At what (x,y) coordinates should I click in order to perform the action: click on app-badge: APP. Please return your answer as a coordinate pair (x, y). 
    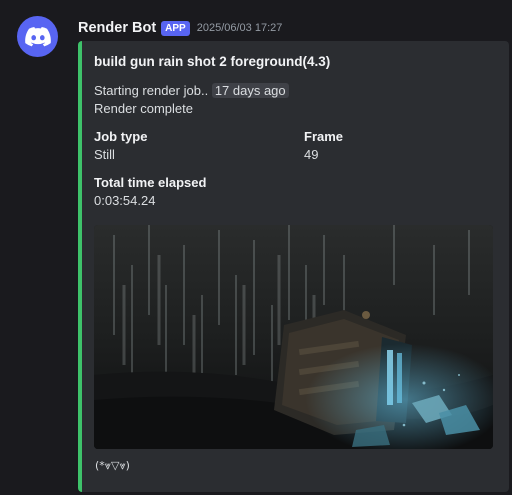
    Looking at the image, I should click on (175, 28).